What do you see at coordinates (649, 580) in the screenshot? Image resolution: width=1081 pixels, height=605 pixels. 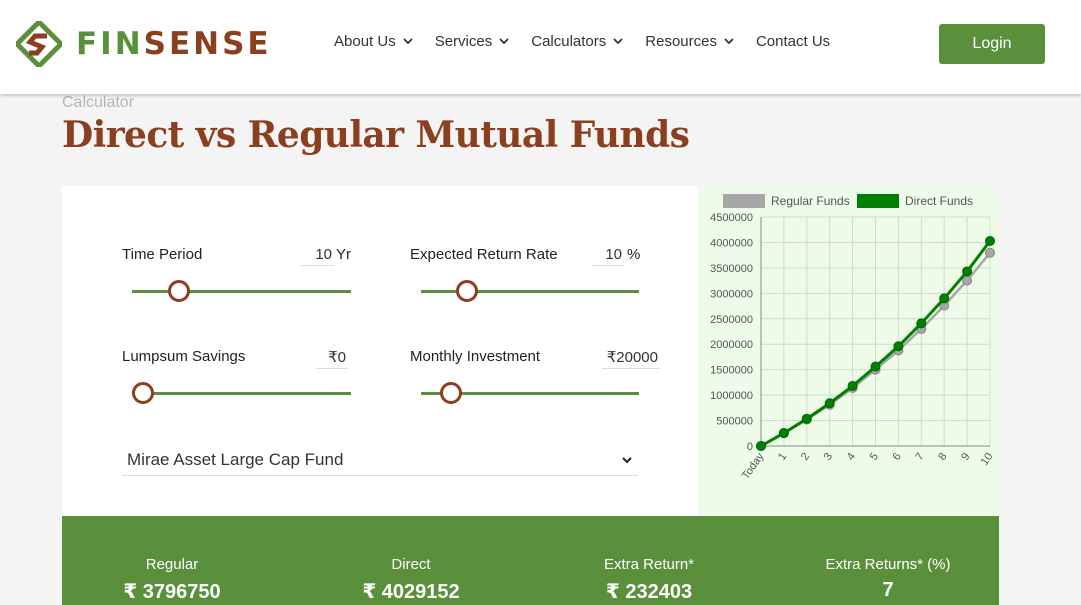 I see `result-extra-return: Extra Return* ₹ 232403` at bounding box center [649, 580].